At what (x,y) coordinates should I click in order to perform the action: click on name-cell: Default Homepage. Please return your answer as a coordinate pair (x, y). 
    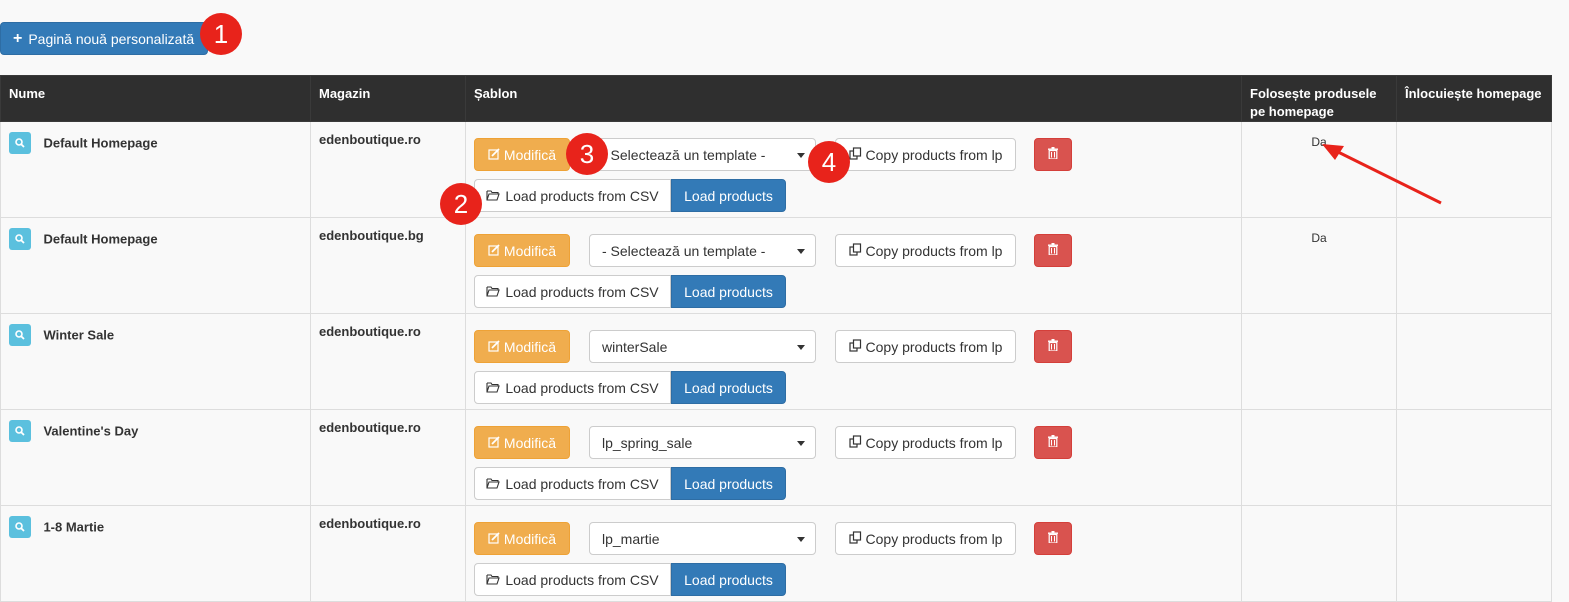
    Looking at the image, I should click on (155, 169).